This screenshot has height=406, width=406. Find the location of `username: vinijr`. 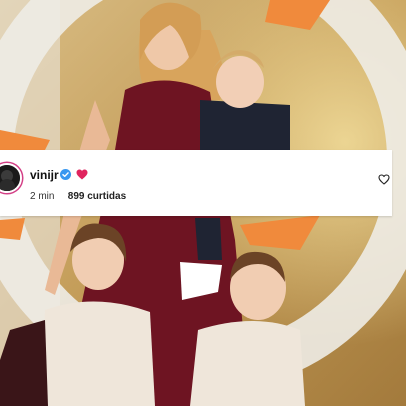

username: vinijr is located at coordinates (44, 175).